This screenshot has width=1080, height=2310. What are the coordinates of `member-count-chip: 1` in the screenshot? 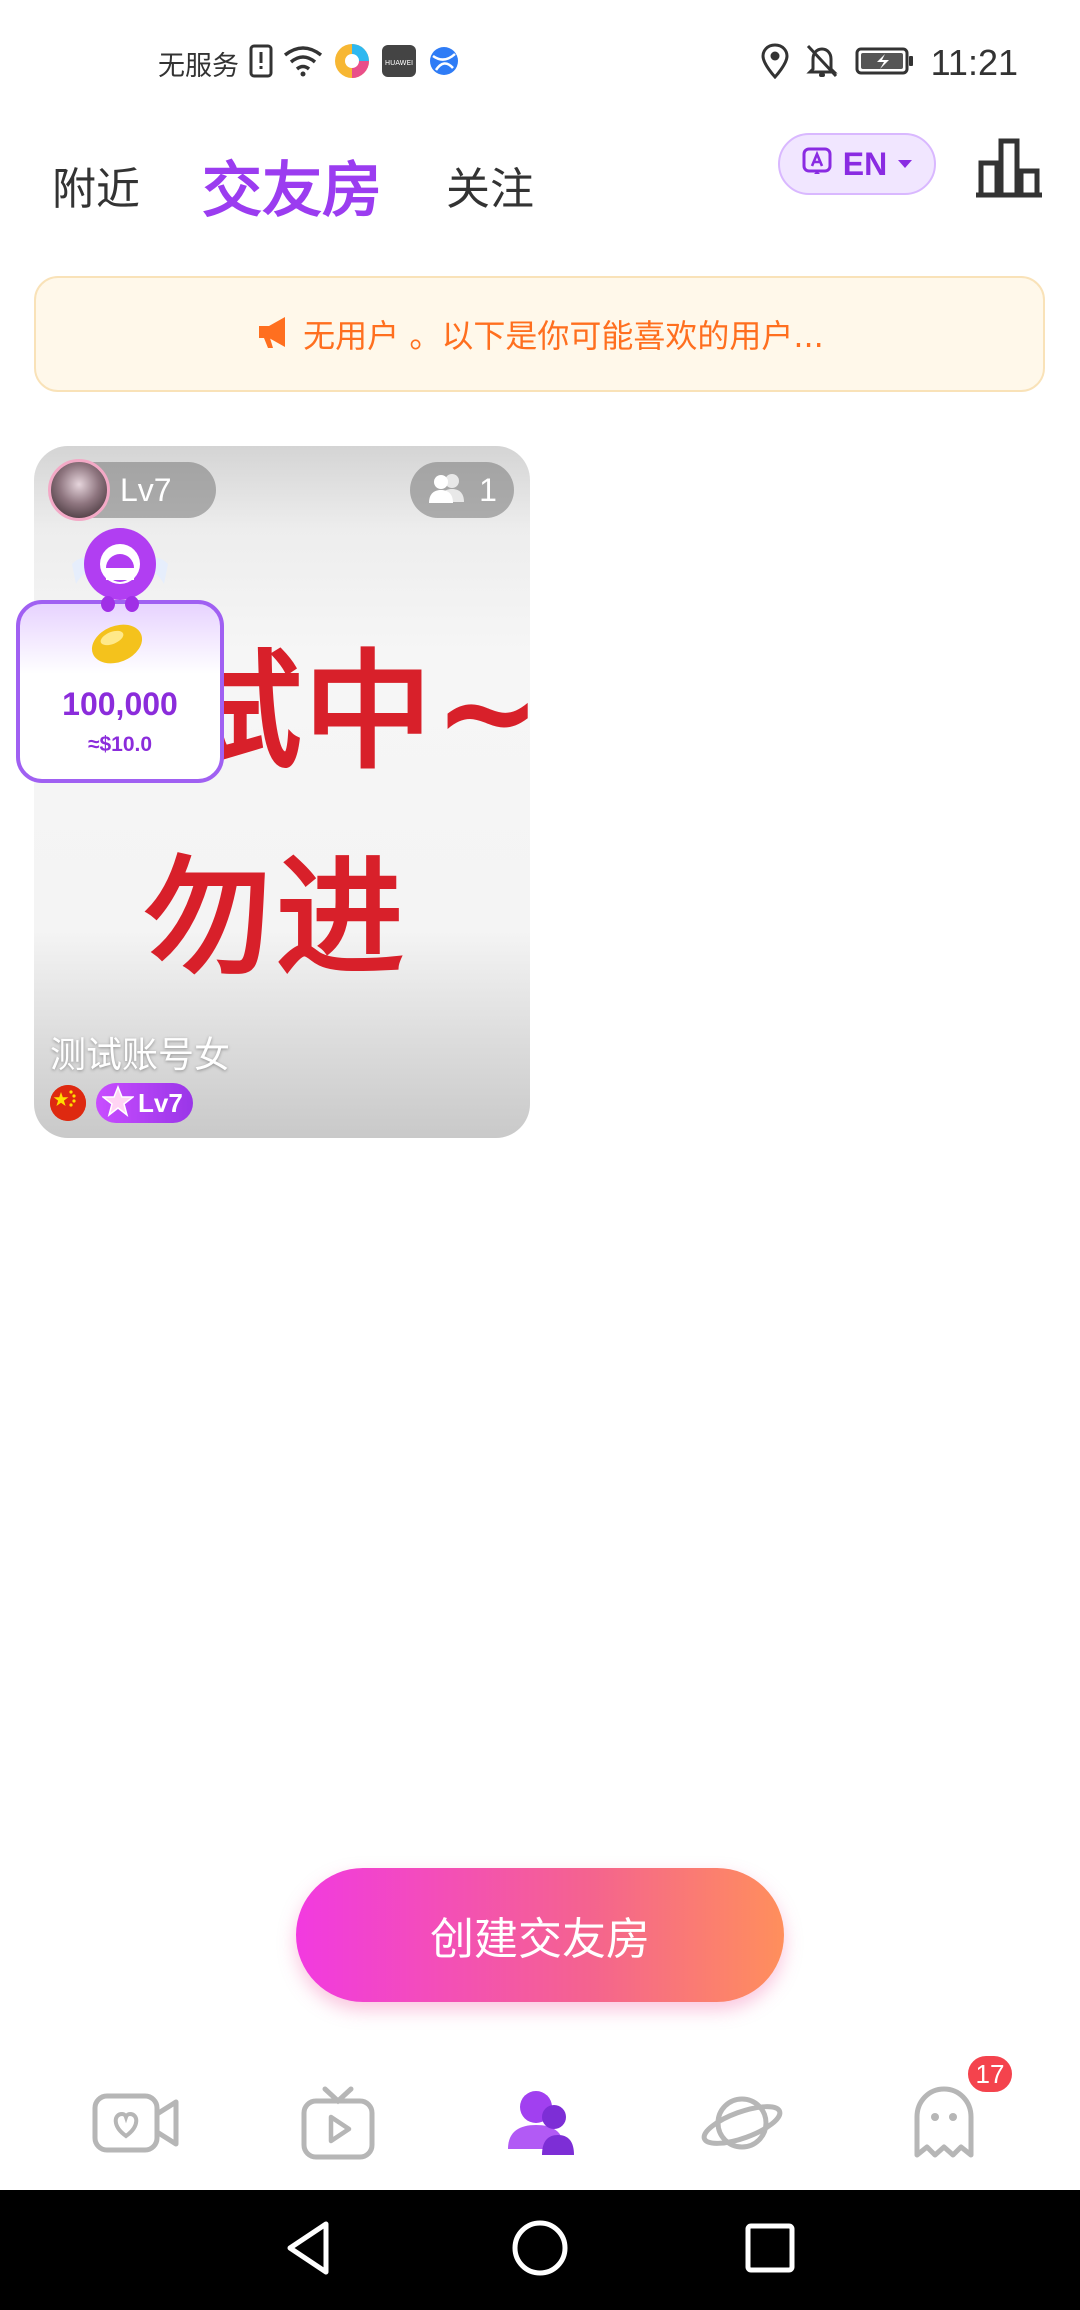 It's located at (462, 490).